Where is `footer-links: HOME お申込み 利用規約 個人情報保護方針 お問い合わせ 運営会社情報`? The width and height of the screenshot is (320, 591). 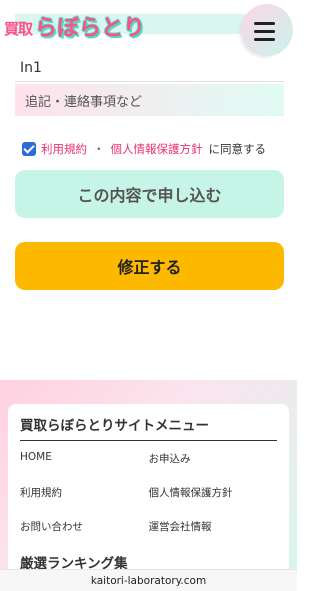 footer-links: HOME お申込み 利用規約 個人情報保護方針 お問い合わせ 運営会社情報 is located at coordinates (148, 492).